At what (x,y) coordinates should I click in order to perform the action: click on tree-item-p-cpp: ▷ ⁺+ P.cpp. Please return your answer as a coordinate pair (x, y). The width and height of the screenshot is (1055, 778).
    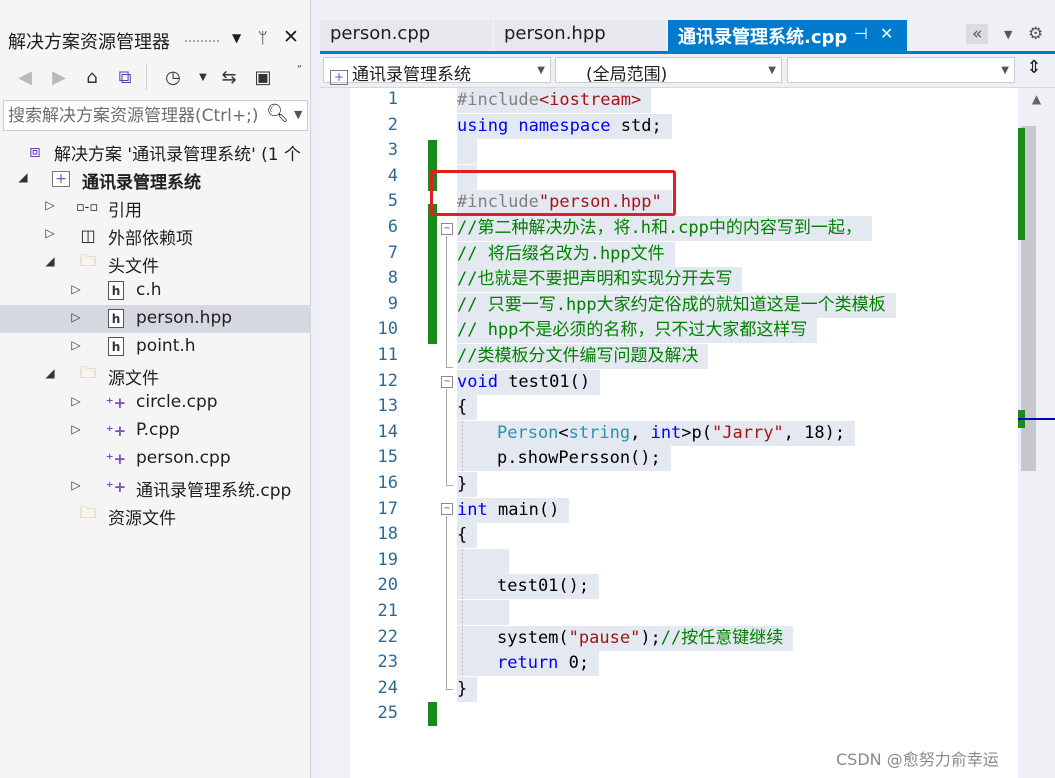
    Looking at the image, I should click on (155, 431).